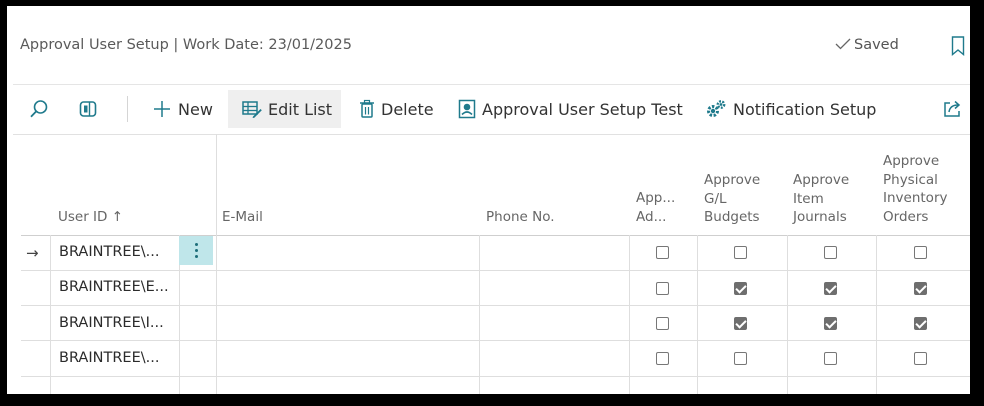 Image resolution: width=984 pixels, height=406 pixels. I want to click on column-header-email: E-Mail, so click(242, 217).